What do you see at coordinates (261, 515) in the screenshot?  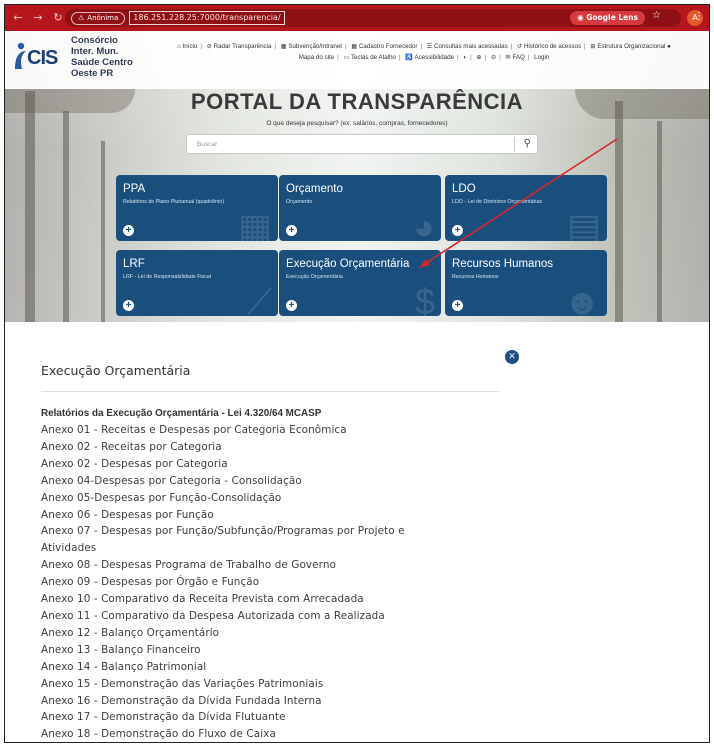 I see `annex-link: Anexo 06 - Despesas por Função` at bounding box center [261, 515].